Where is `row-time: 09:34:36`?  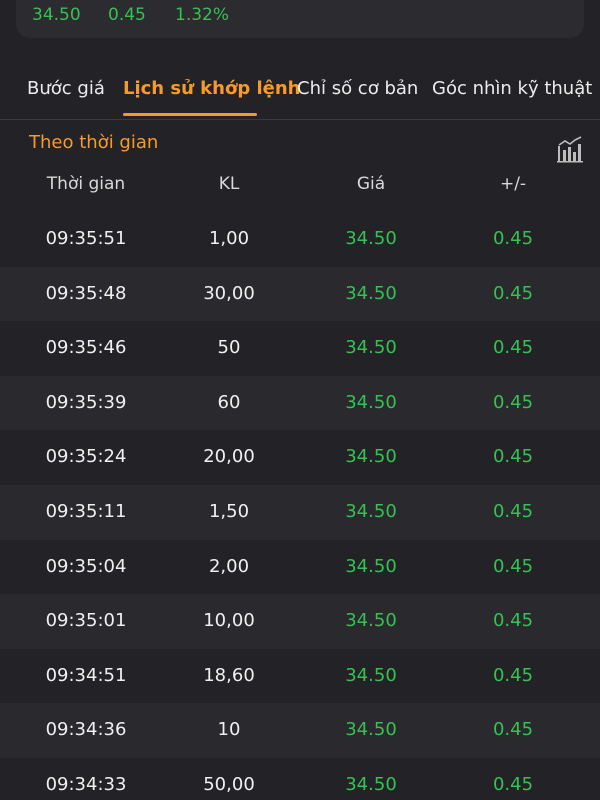 row-time: 09:34:36 is located at coordinates (86, 730).